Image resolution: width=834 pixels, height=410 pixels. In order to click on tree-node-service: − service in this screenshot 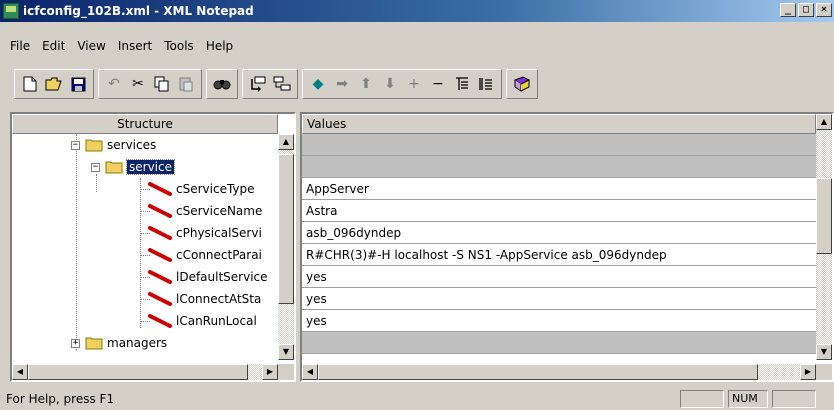, I will do `click(133, 167)`.